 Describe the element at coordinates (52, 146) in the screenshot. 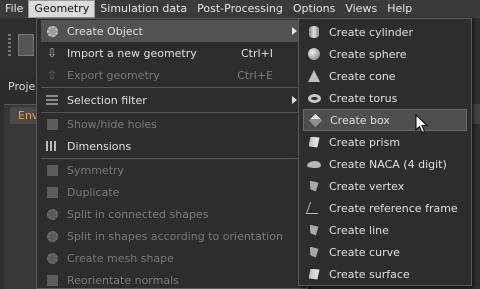

I see `ruler-icon` at that location.